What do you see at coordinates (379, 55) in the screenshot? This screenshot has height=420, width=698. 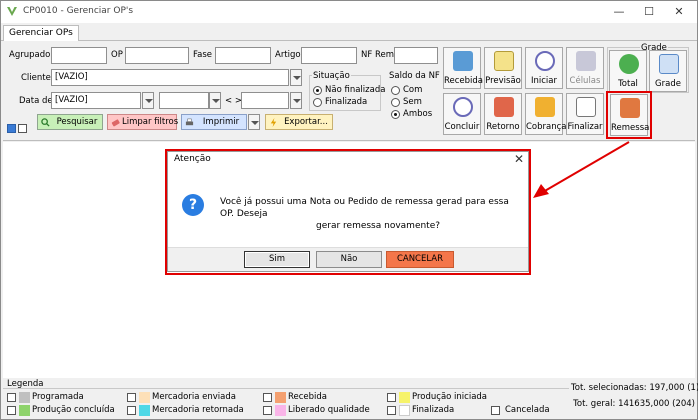 I see `nf-rem-label: NF Rem.` at bounding box center [379, 55].